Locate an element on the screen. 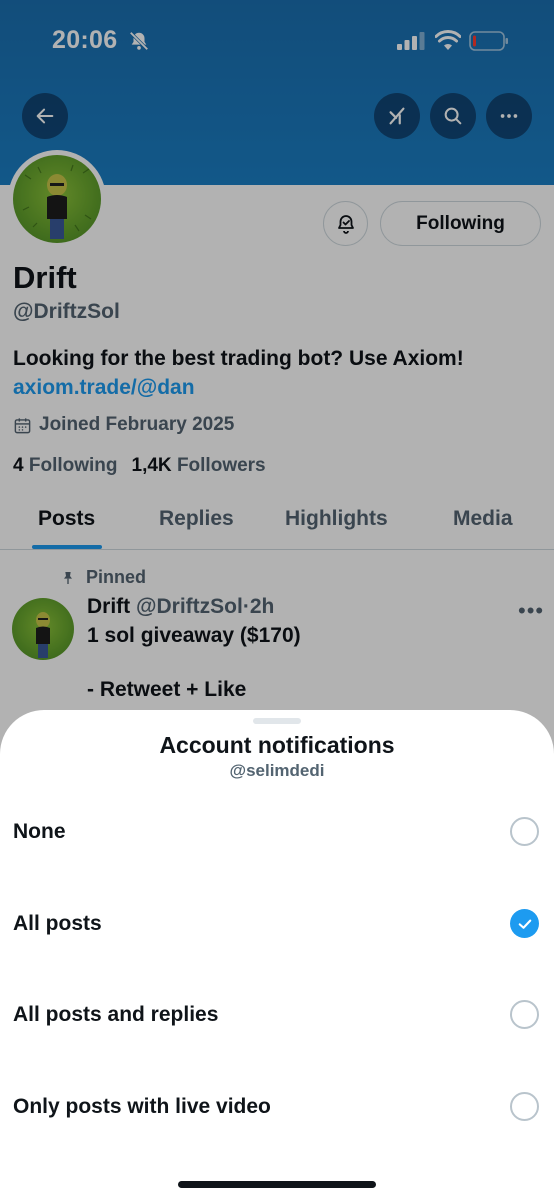  radio-checked is located at coordinates (524, 923).